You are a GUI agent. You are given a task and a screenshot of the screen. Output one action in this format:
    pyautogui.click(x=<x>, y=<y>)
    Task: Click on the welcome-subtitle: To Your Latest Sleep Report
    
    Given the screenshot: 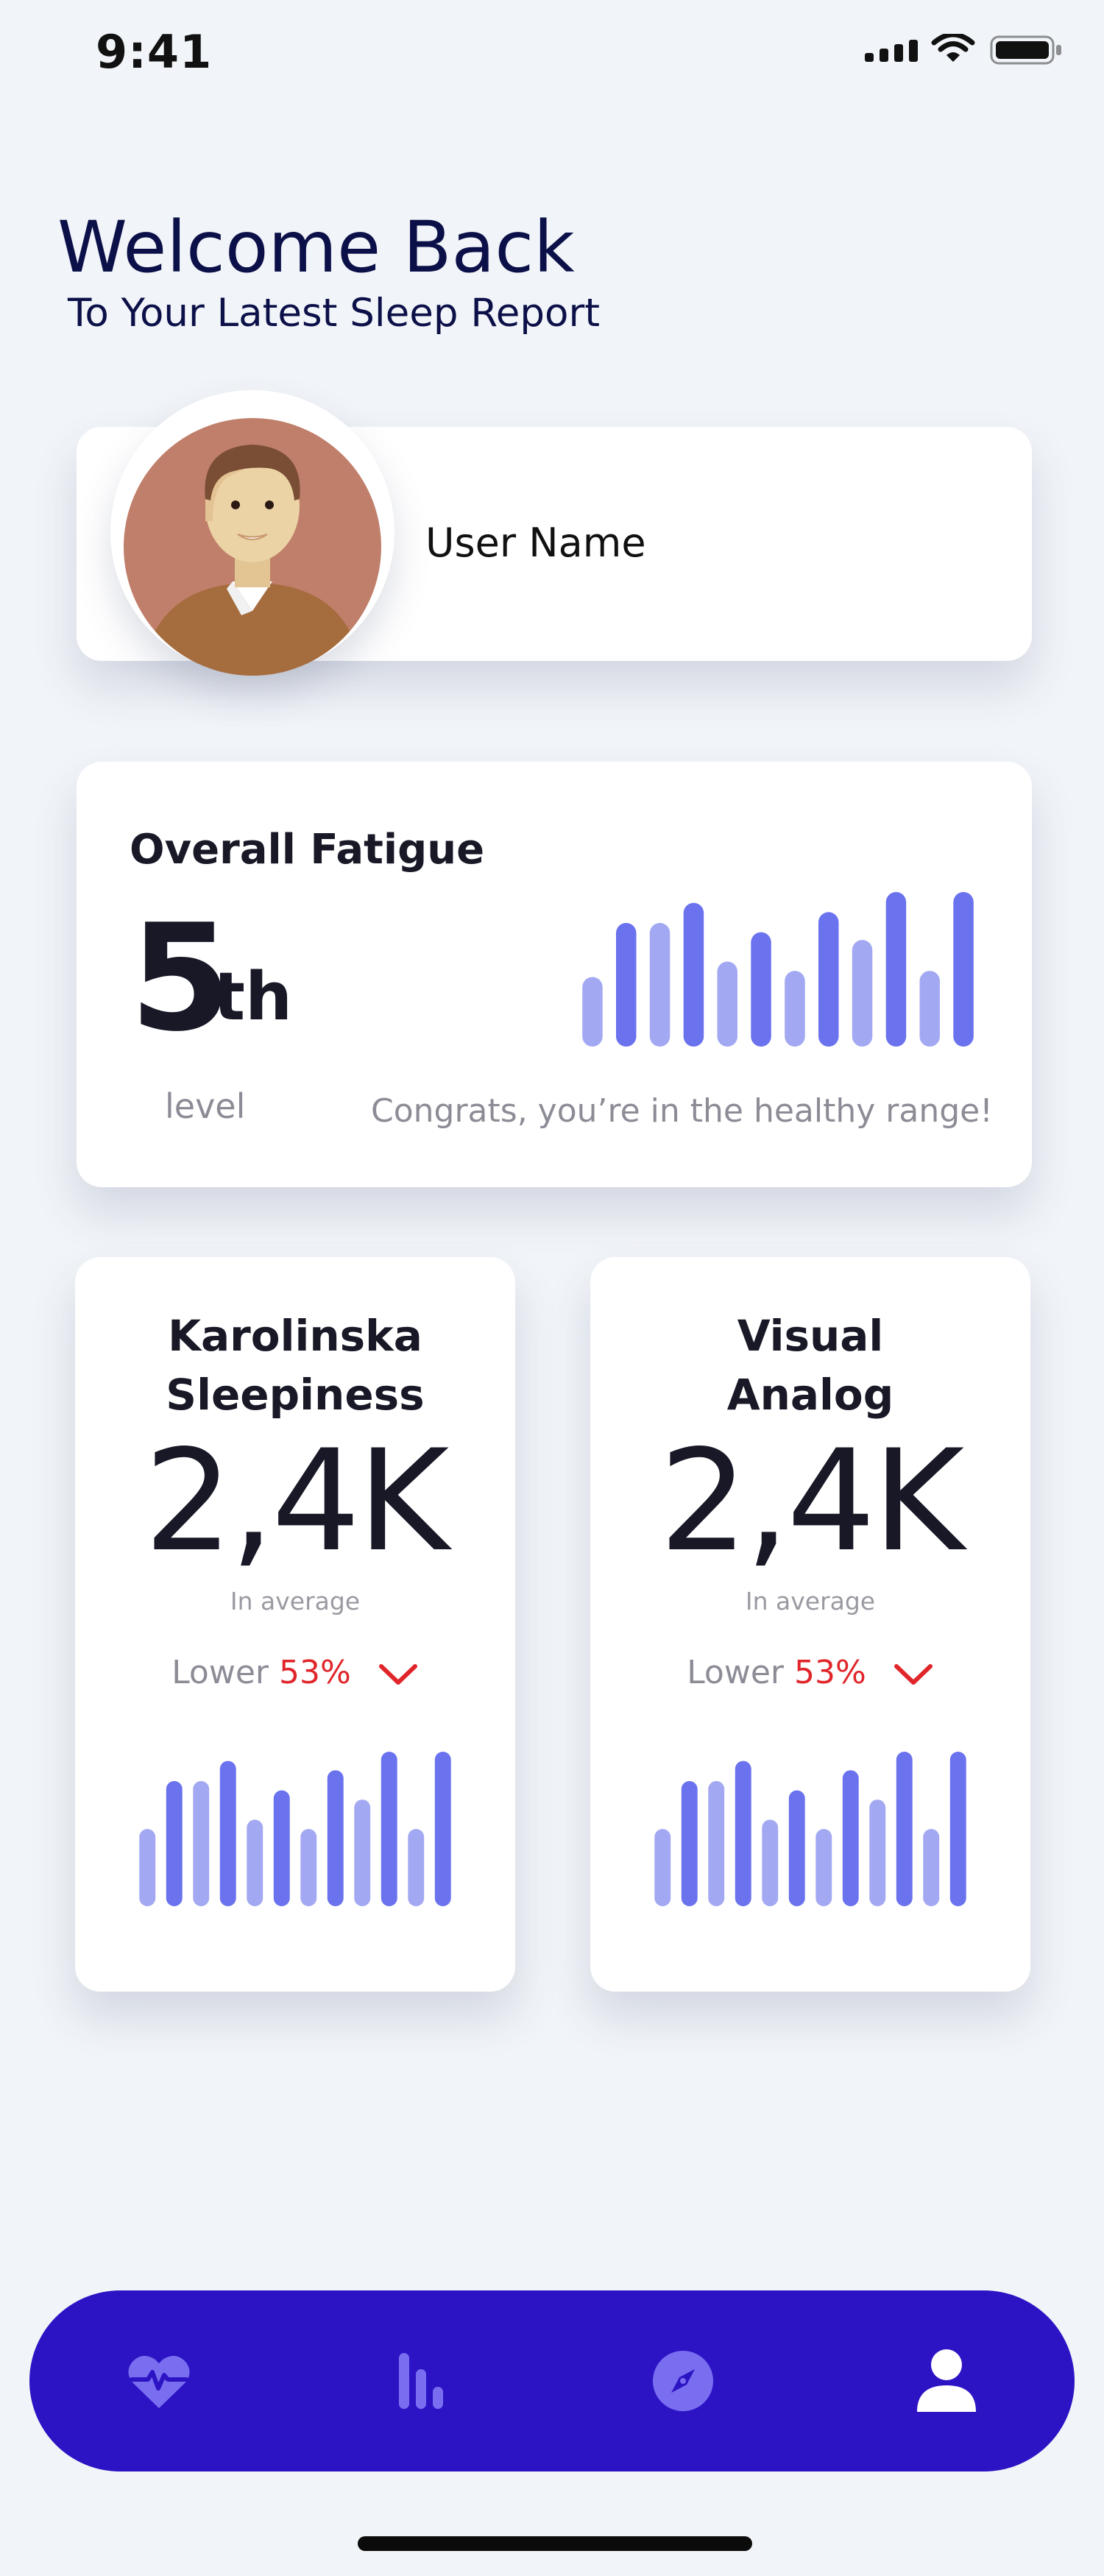 What is the action you would take?
    pyautogui.click(x=334, y=313)
    